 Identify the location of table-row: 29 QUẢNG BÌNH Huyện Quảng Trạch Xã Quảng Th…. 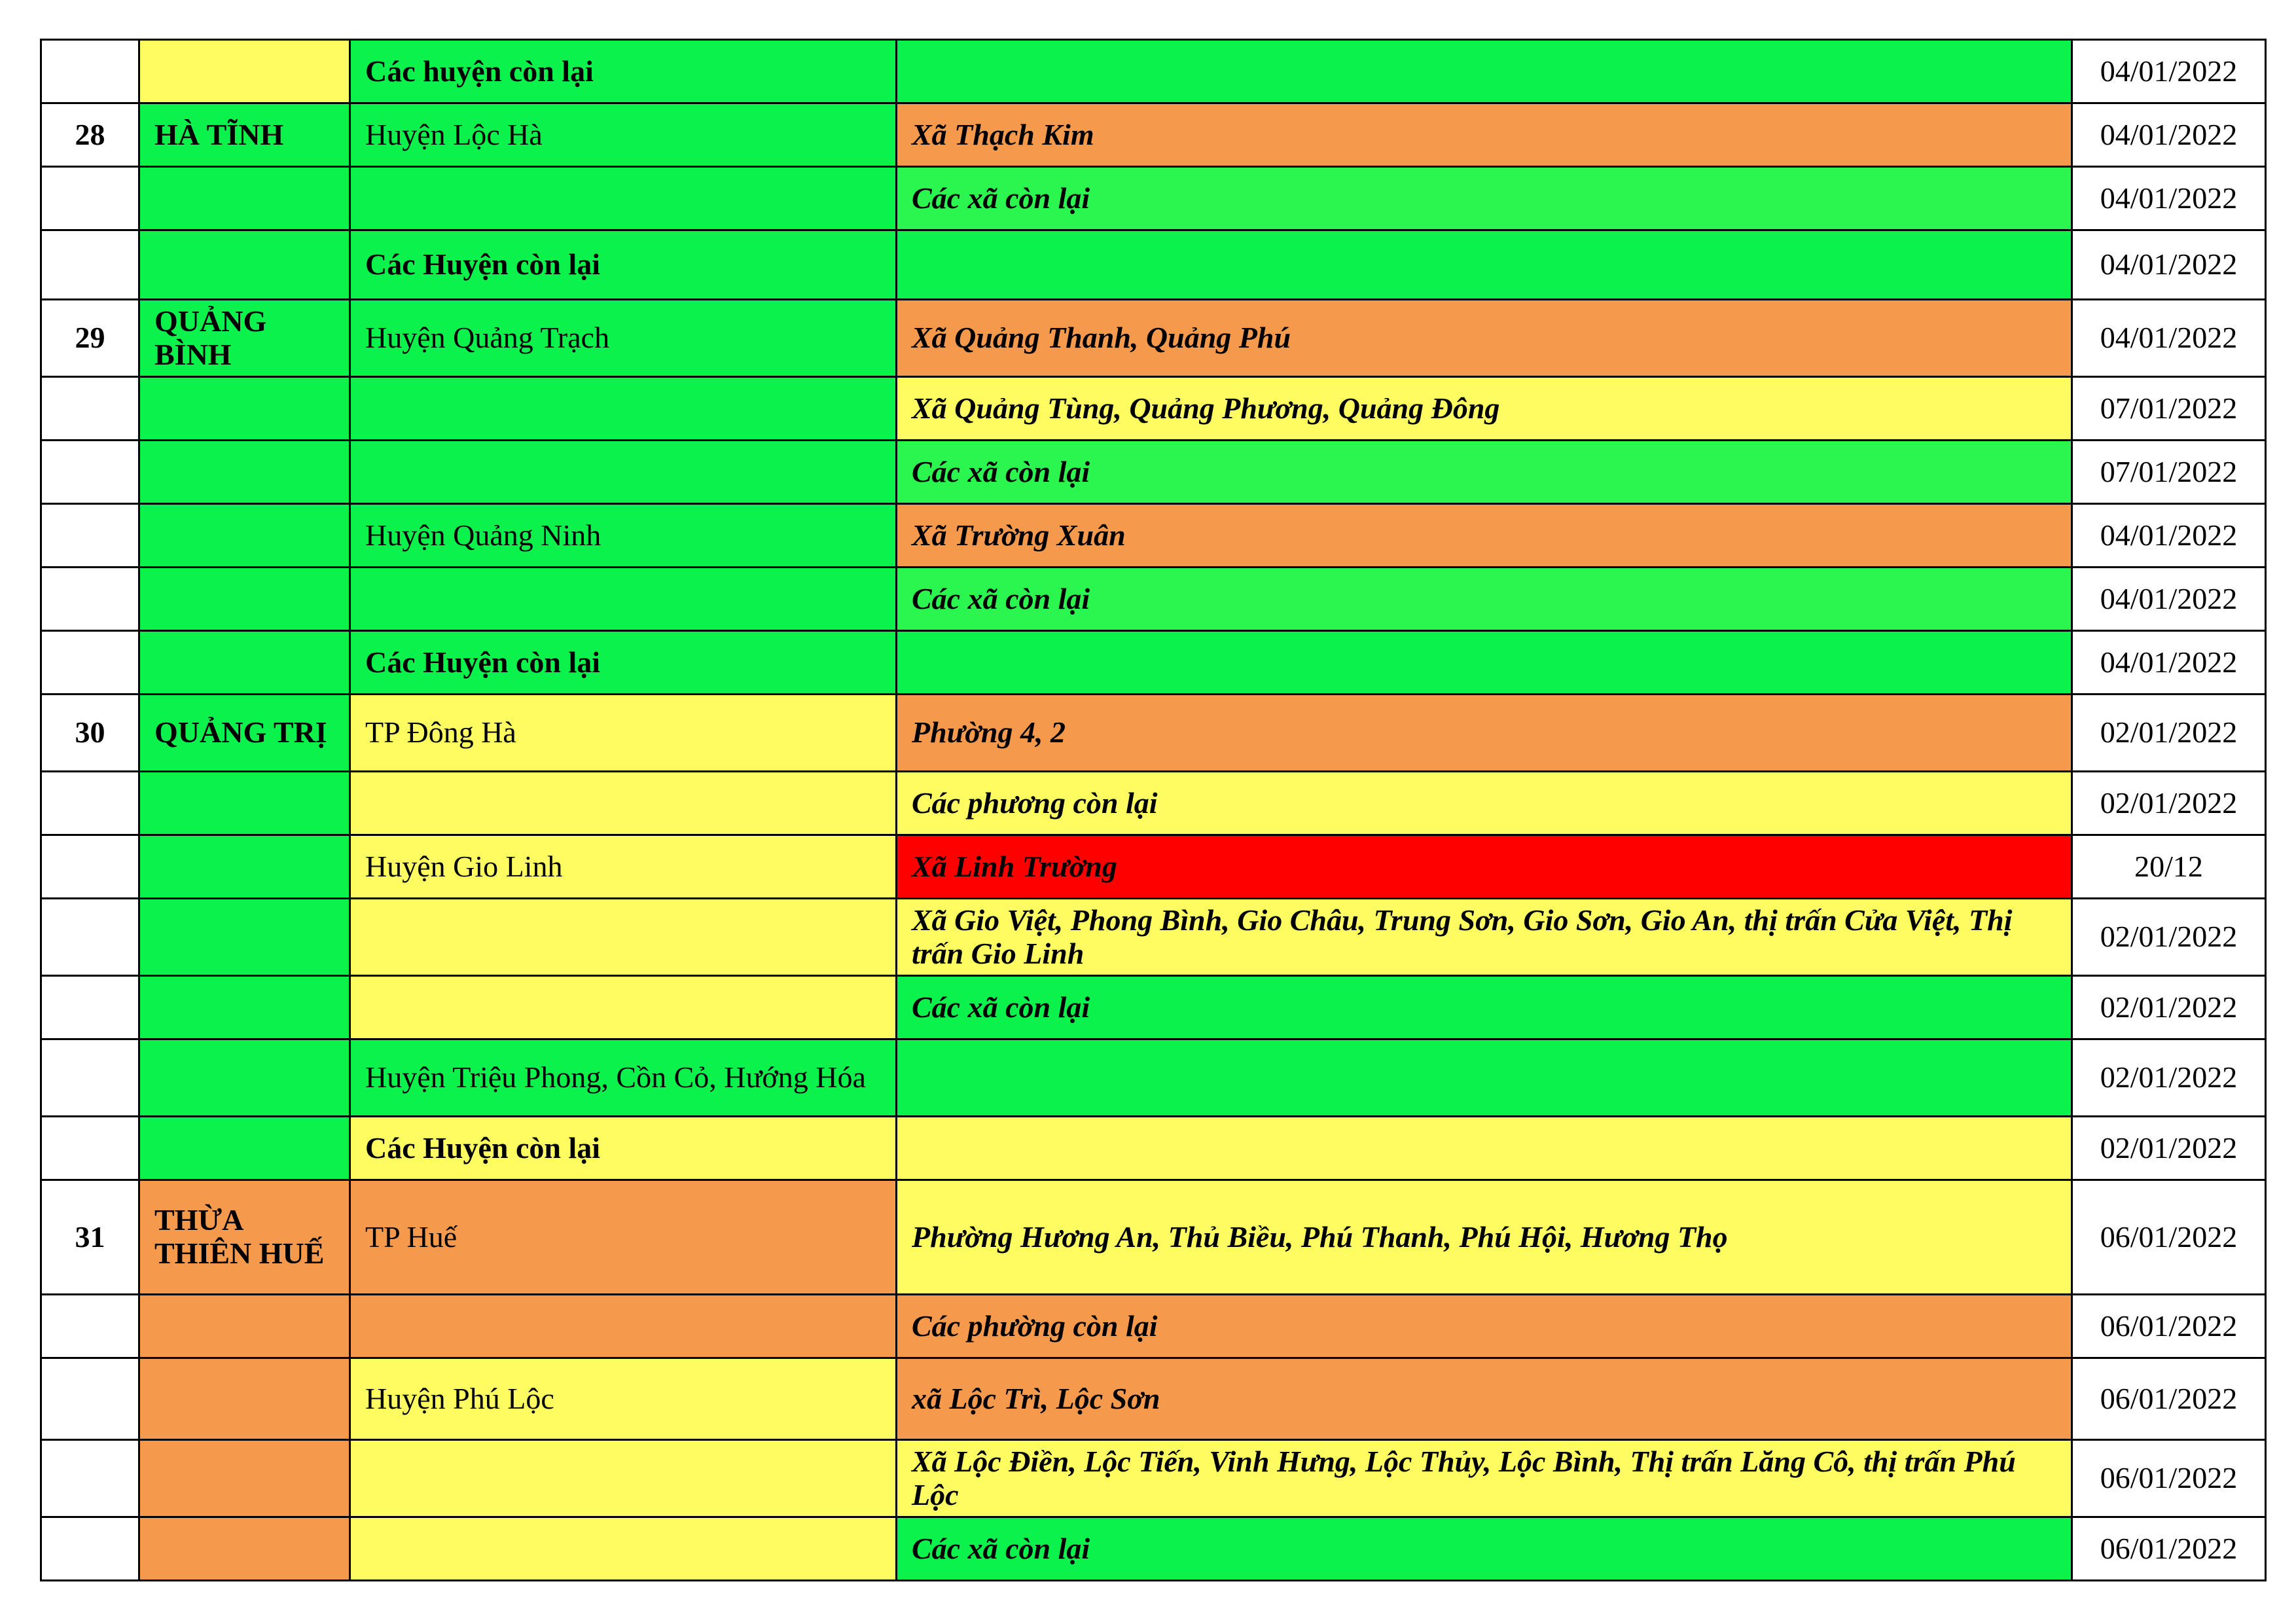
(1153, 338).